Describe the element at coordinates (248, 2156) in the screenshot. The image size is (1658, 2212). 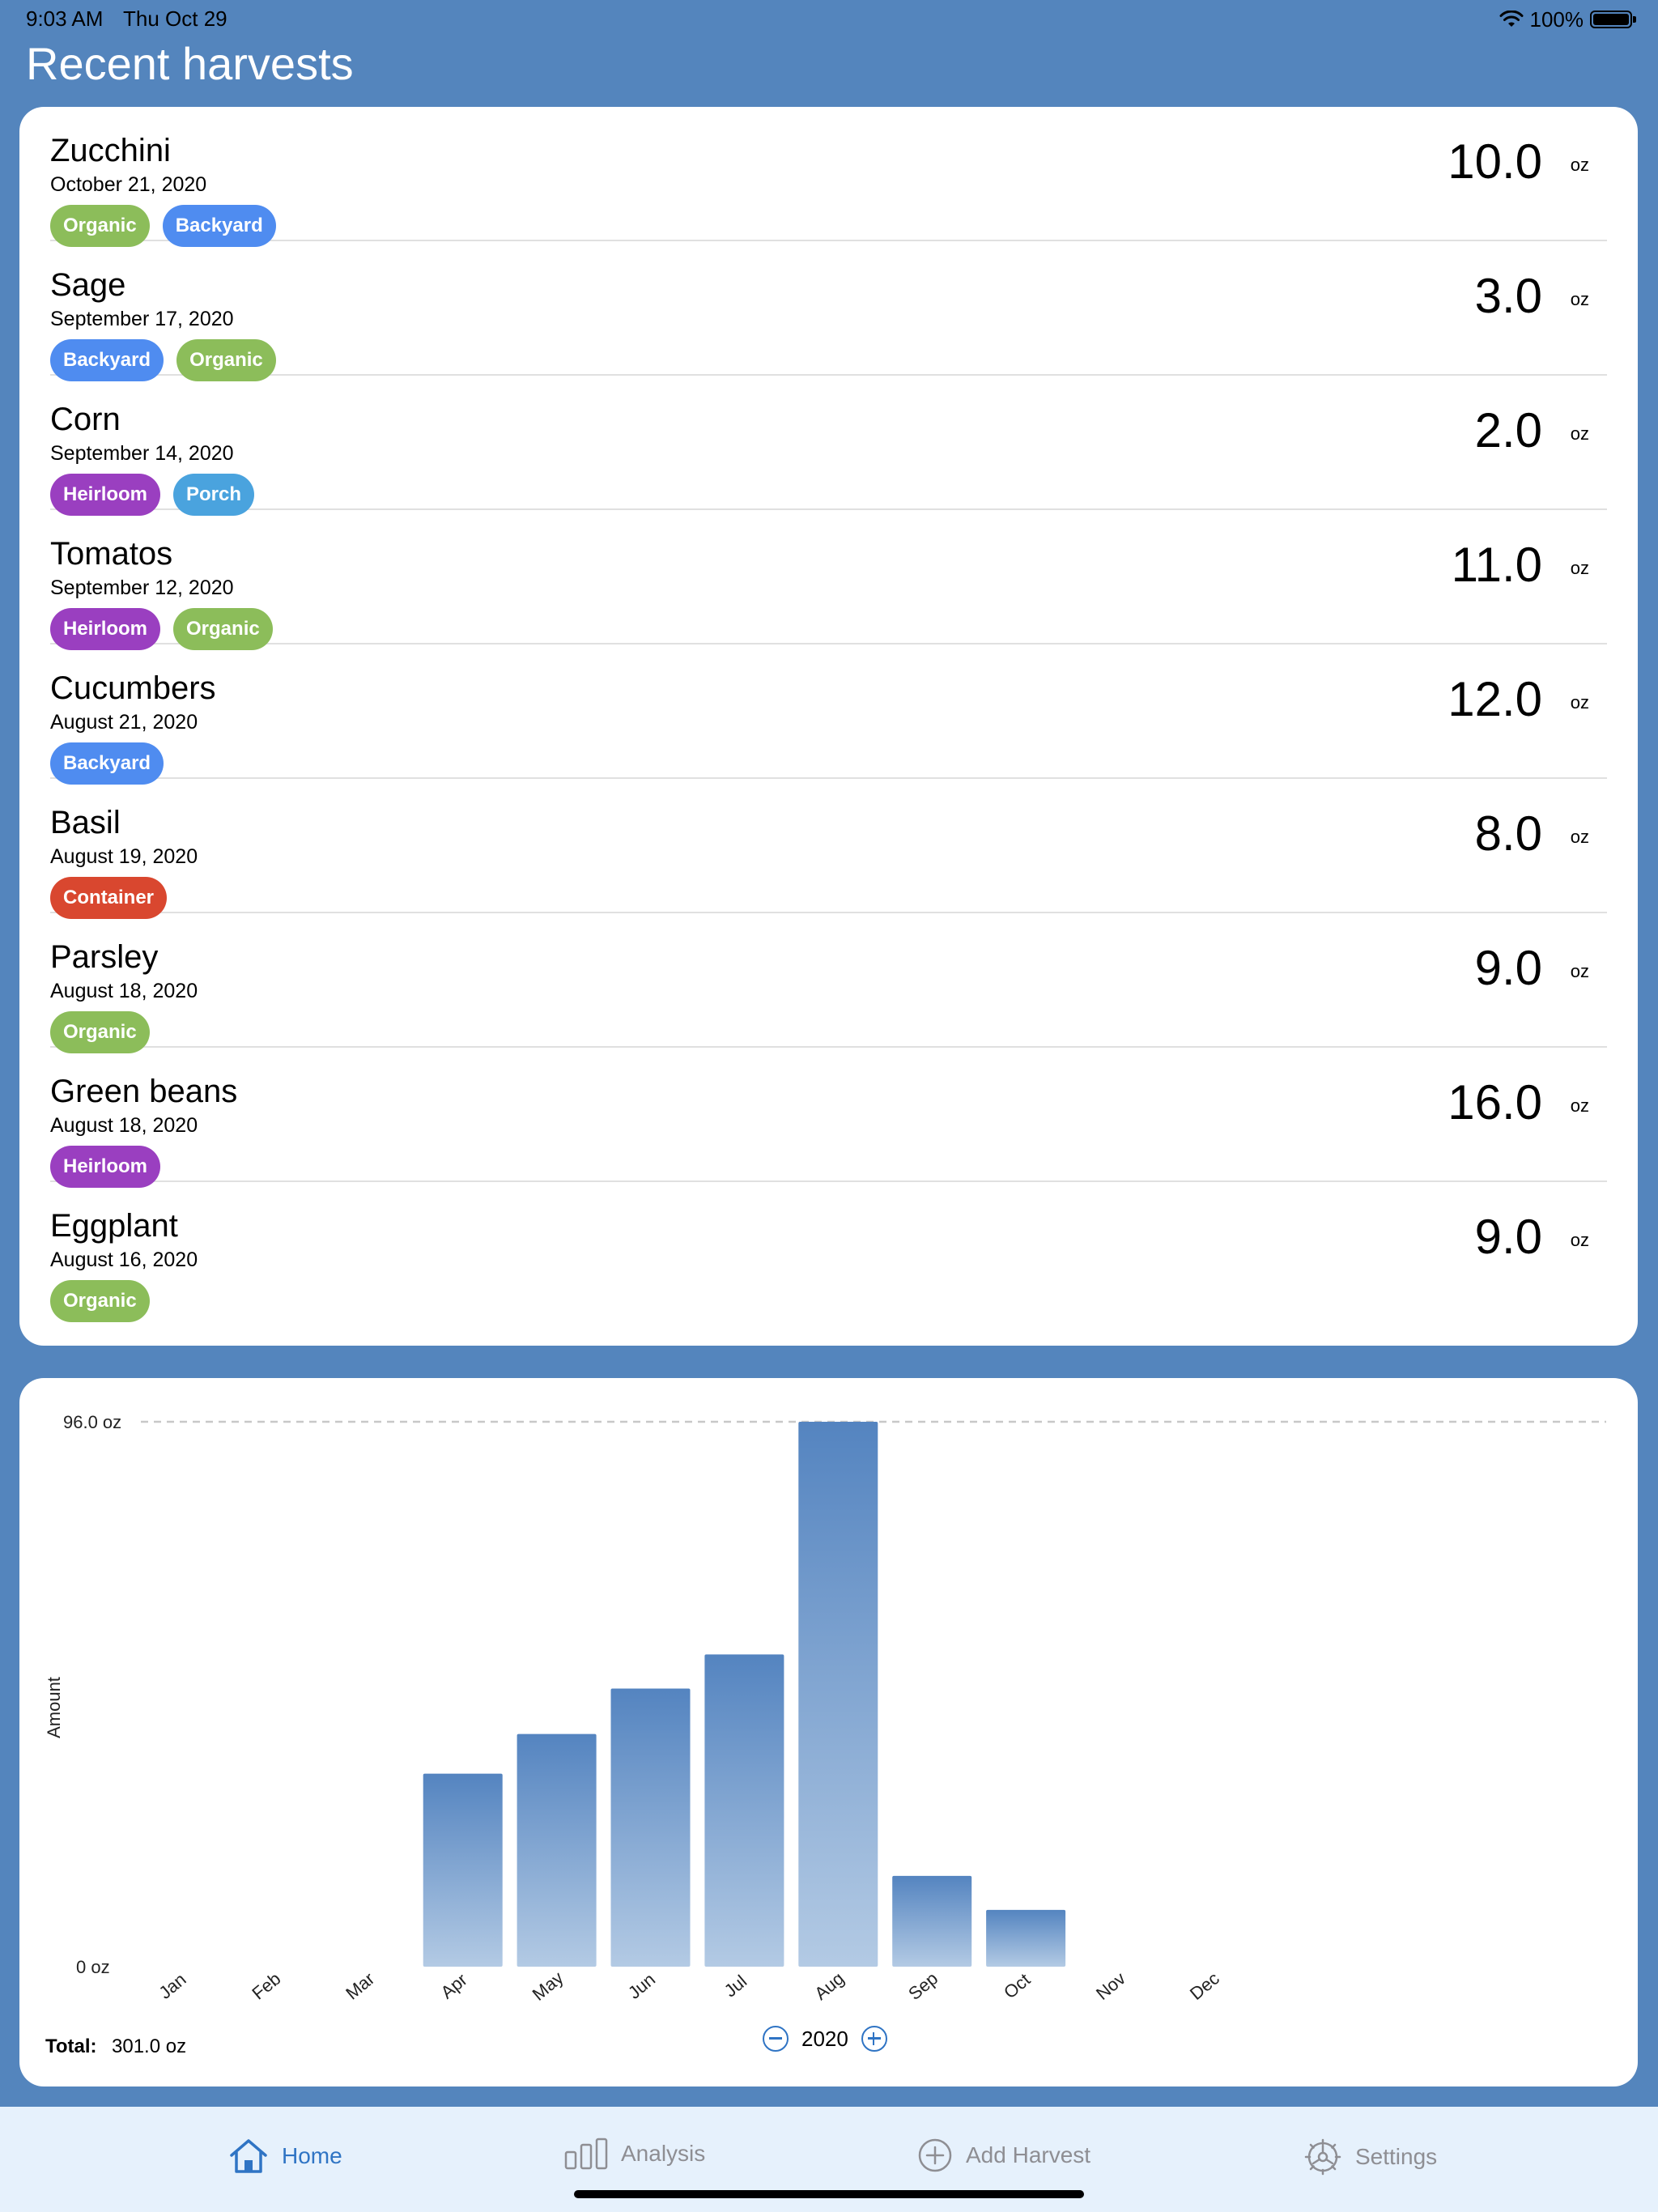
I see `home-icon` at that location.